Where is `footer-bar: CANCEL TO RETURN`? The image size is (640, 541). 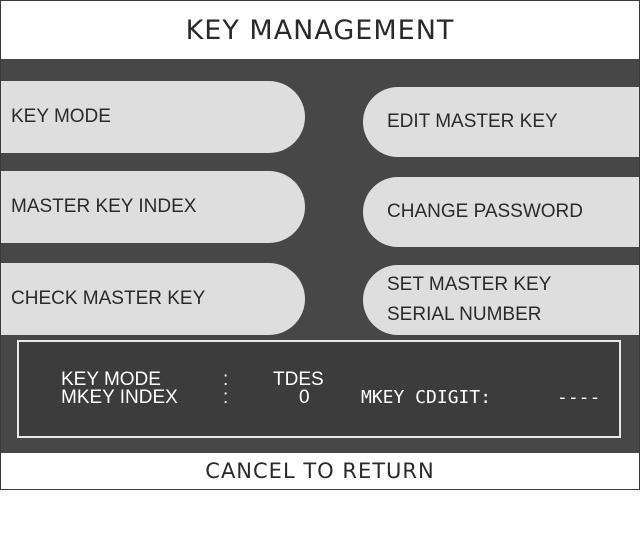 footer-bar: CANCEL TO RETURN is located at coordinates (320, 471).